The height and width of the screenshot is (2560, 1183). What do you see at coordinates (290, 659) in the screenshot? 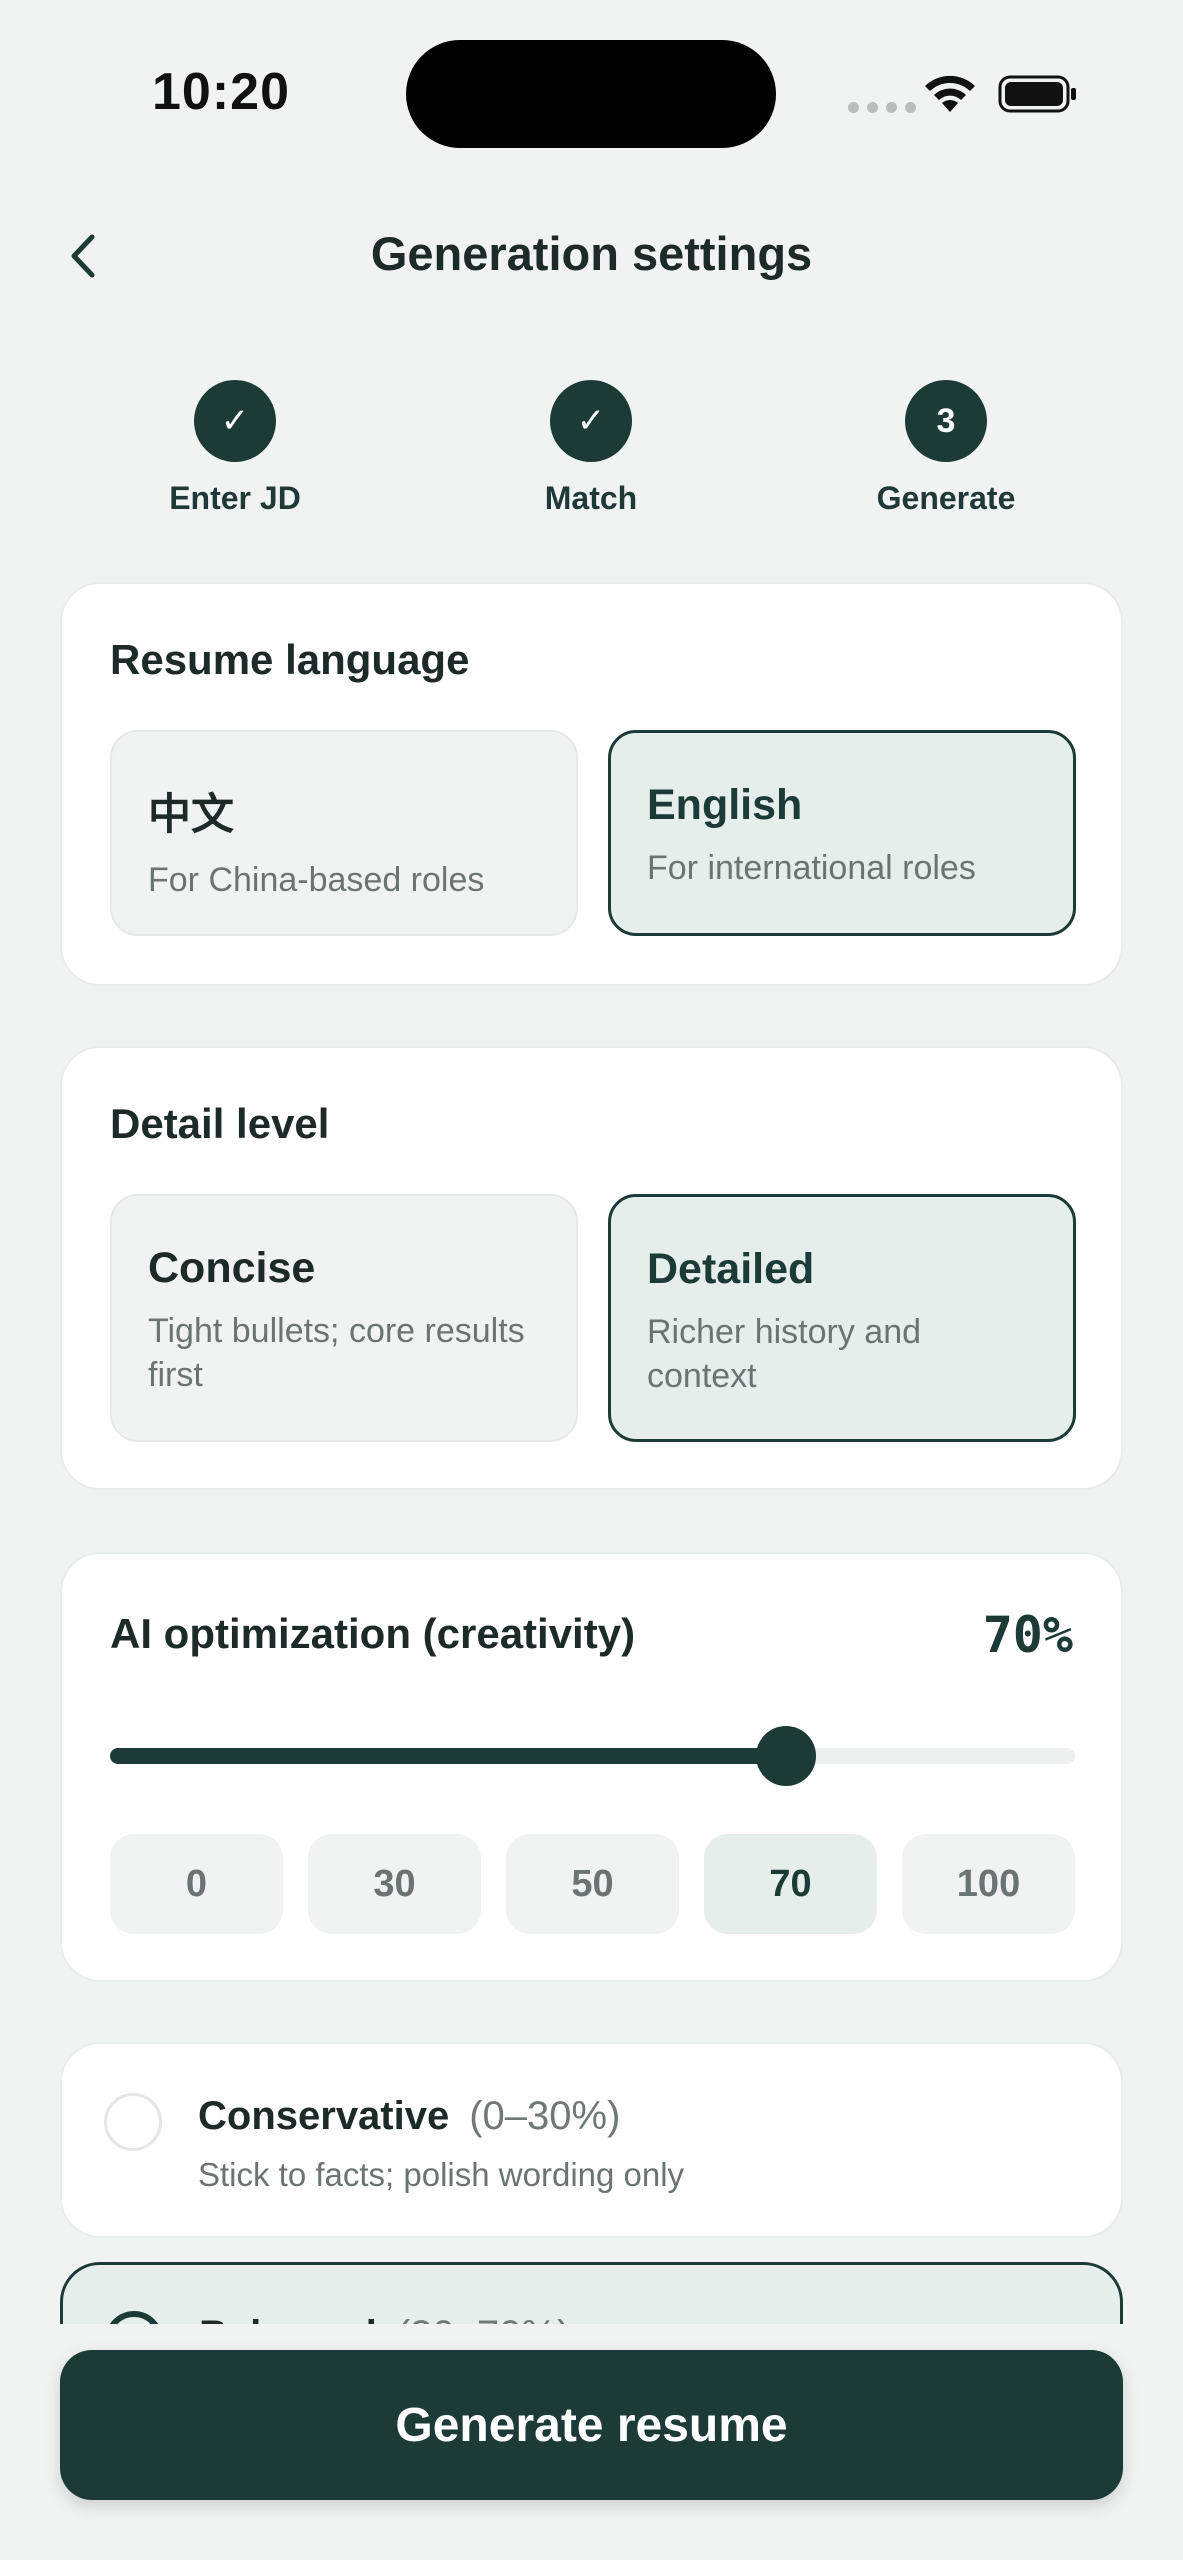
I see `section-title: Resume language` at bounding box center [290, 659].